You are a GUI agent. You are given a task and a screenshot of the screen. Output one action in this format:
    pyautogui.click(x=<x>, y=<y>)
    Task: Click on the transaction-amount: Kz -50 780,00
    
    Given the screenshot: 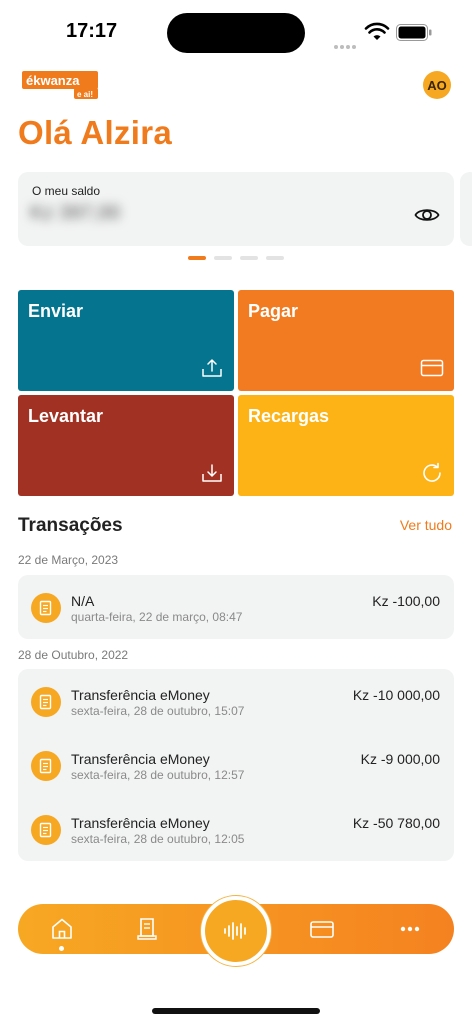 What is the action you would take?
    pyautogui.click(x=396, y=823)
    